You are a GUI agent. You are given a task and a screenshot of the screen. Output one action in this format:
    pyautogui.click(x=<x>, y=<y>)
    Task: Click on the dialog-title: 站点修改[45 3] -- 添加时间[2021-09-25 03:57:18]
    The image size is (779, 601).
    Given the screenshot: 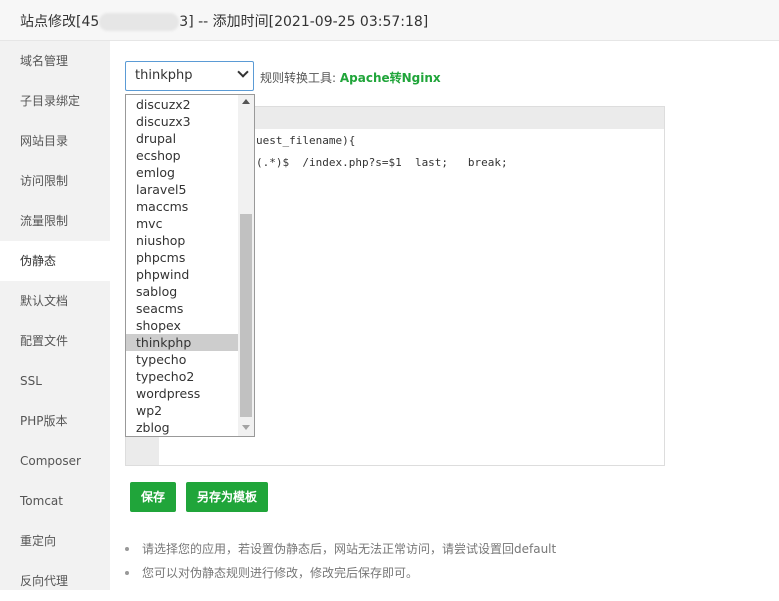 What is the action you would take?
    pyautogui.click(x=224, y=21)
    